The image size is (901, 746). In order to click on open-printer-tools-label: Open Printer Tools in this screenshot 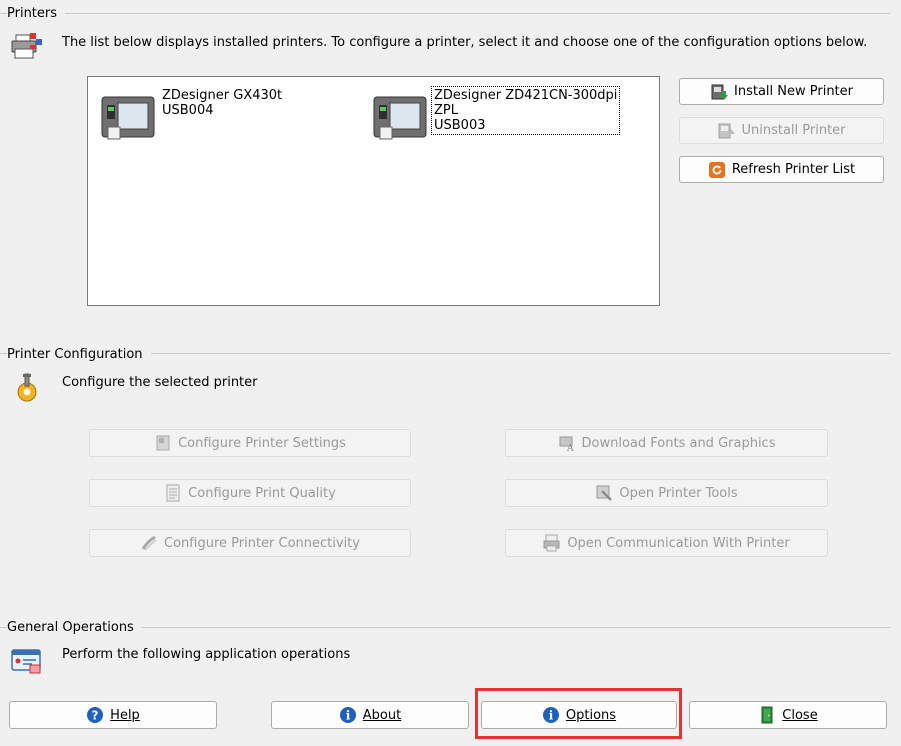, I will do `click(678, 493)`.